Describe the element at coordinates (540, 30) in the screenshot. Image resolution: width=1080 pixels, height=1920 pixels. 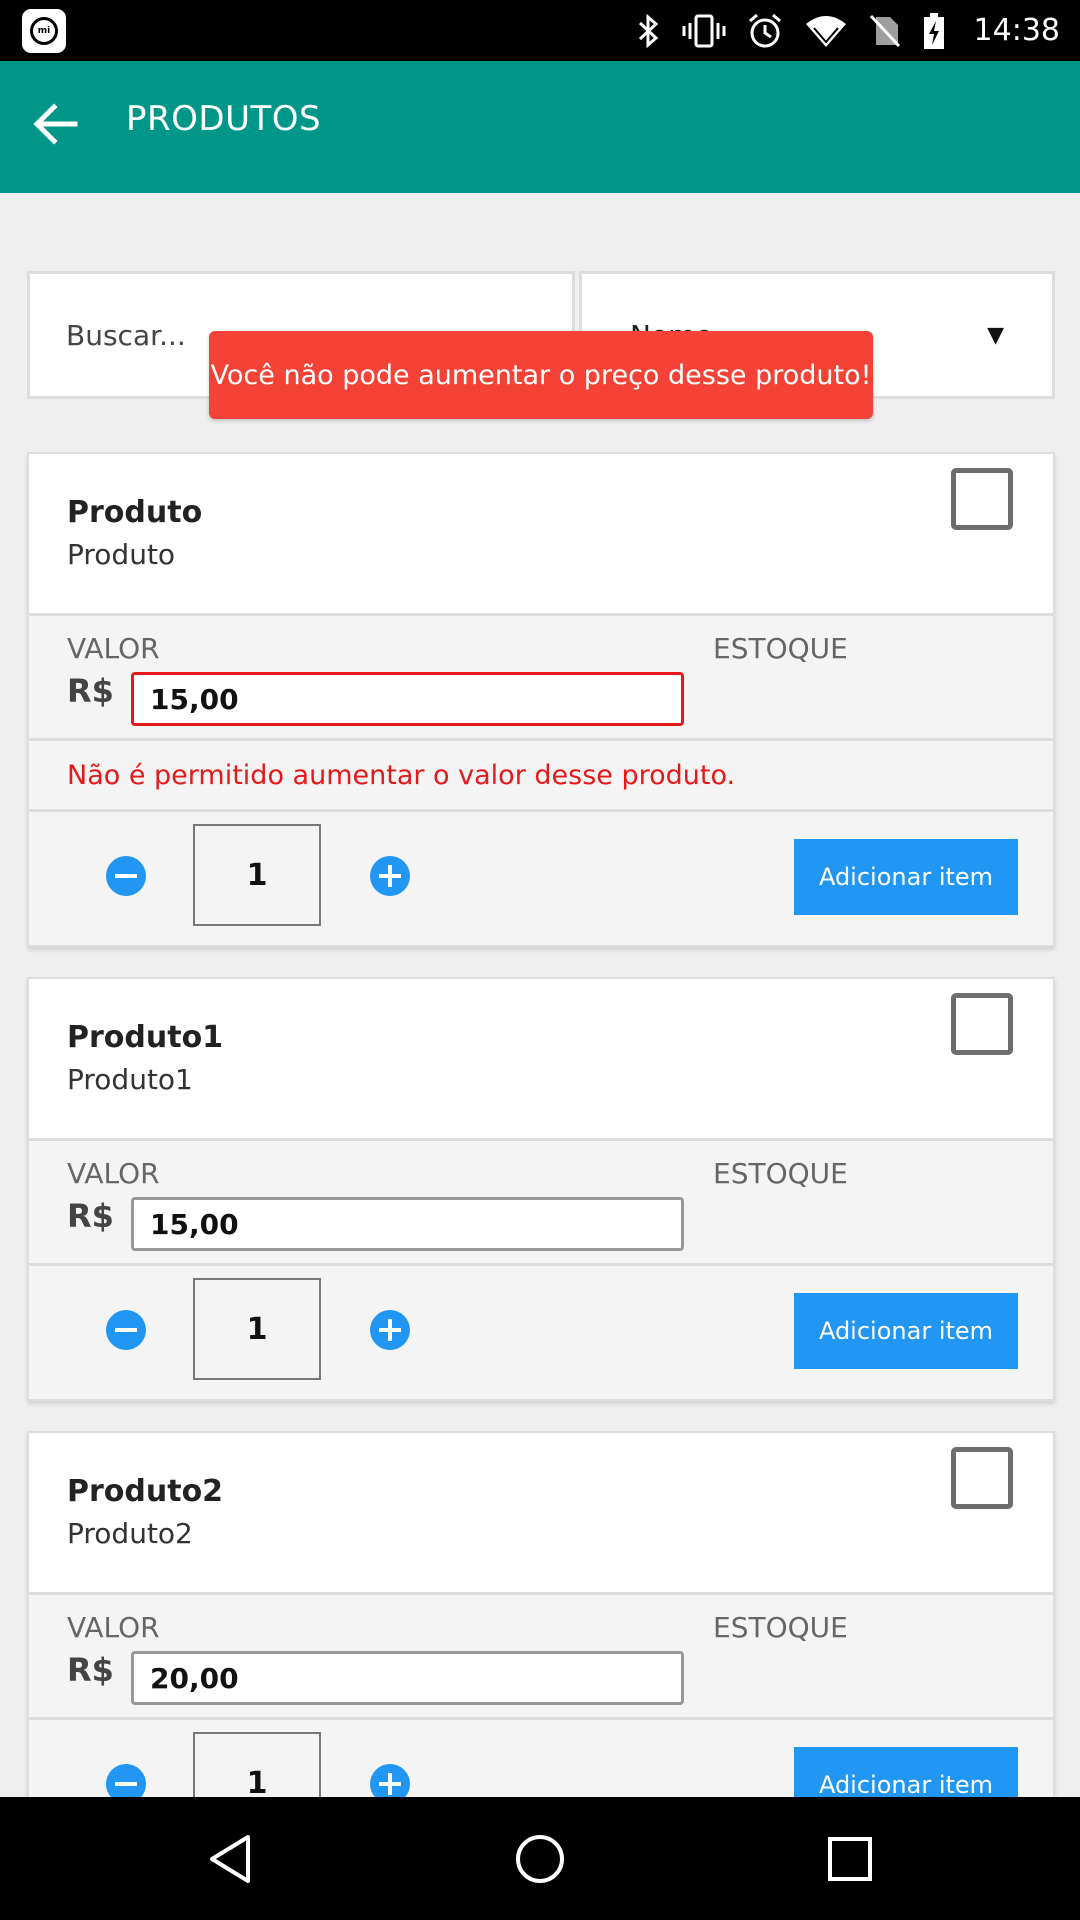
I see `status-bar: mi 14:38` at that location.